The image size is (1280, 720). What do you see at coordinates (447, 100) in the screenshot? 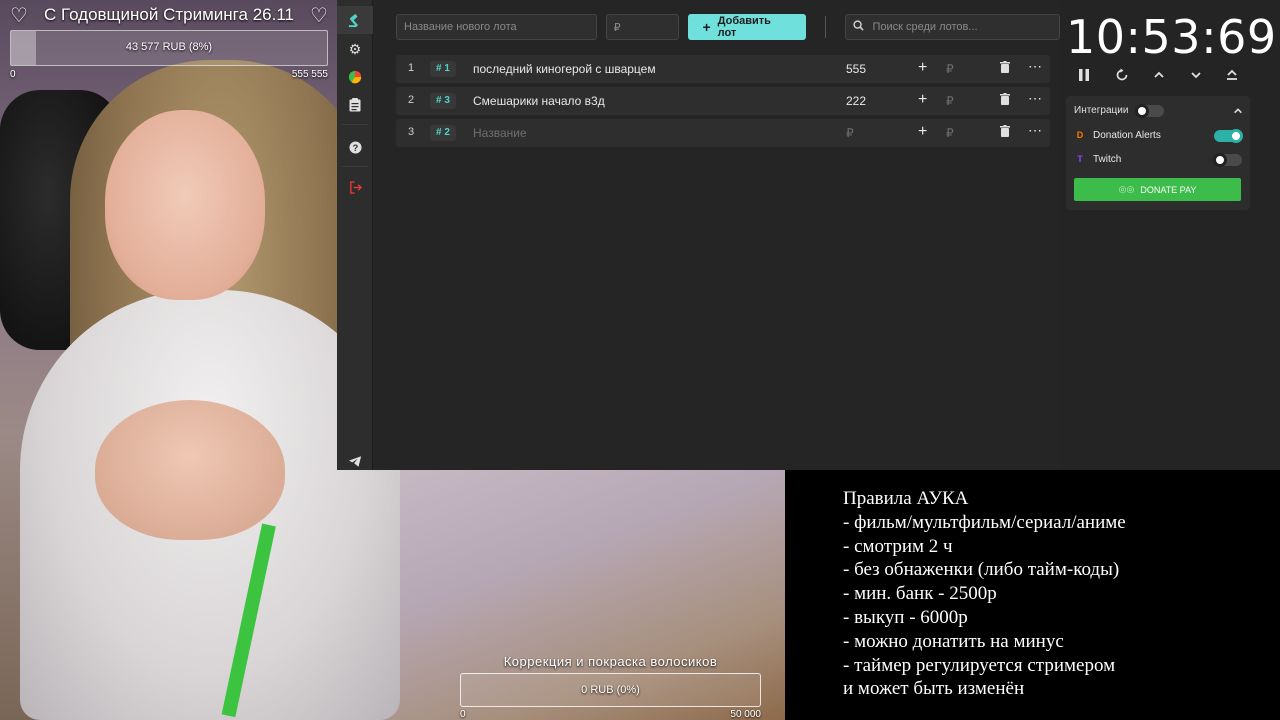
I see `lot-id: 3` at bounding box center [447, 100].